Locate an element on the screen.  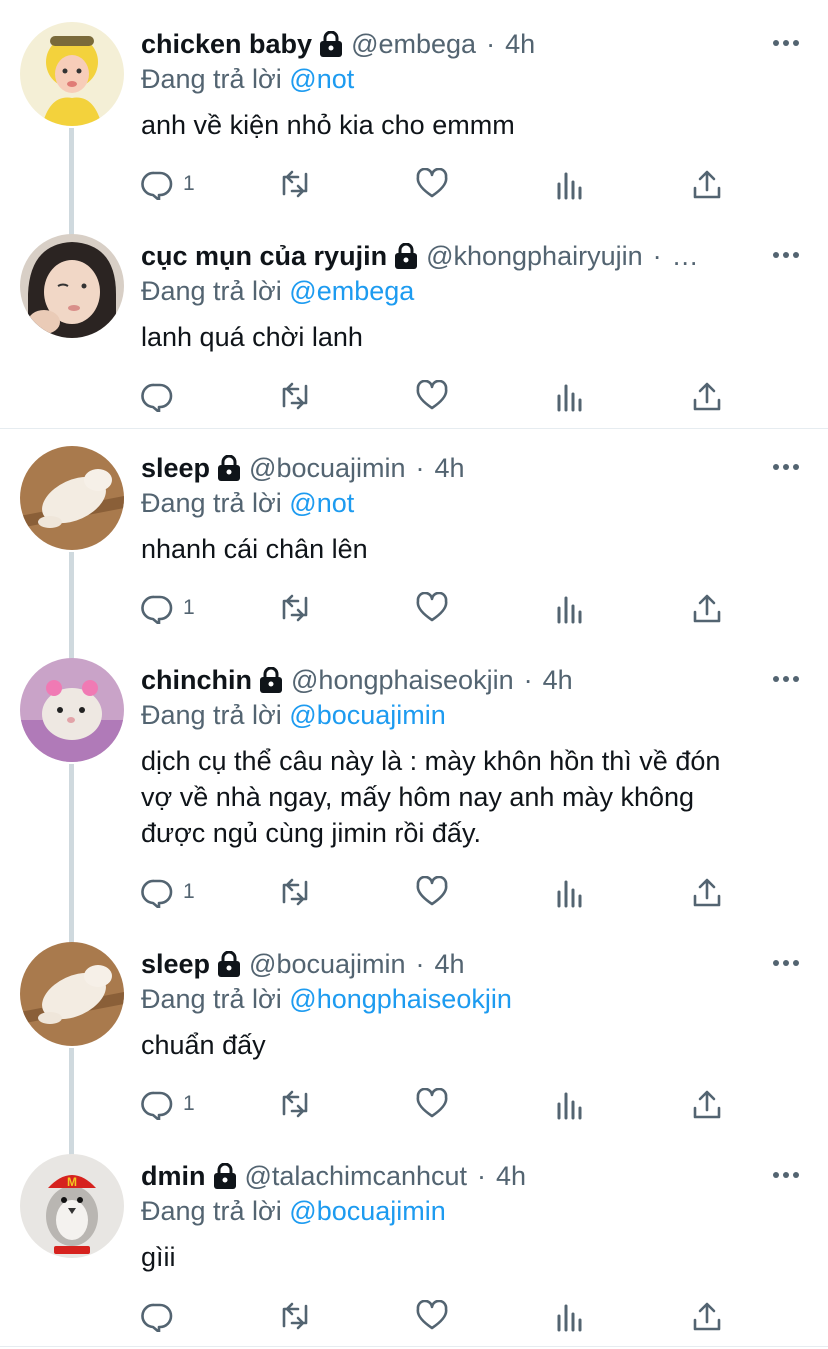
display-name: dmin is located at coordinates (173, 1176).